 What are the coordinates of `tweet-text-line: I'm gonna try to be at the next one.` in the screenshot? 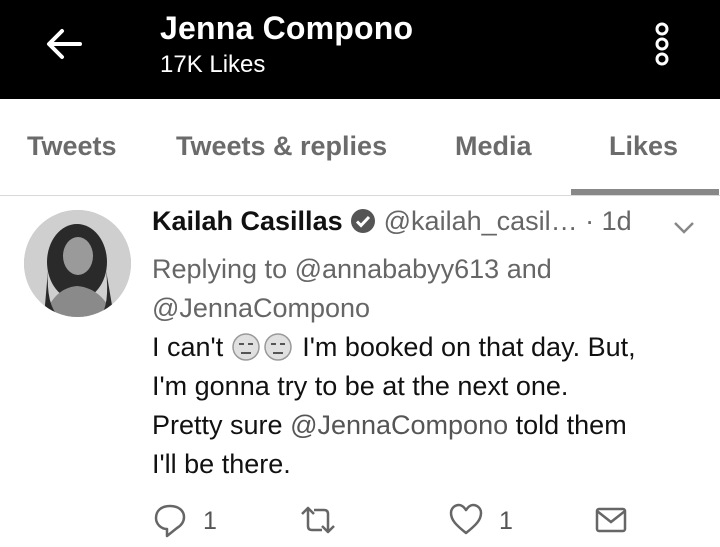 It's located at (360, 386).